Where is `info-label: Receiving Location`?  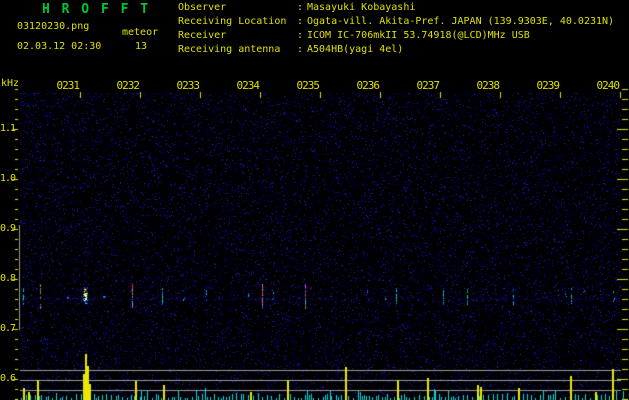 info-label: Receiving Location is located at coordinates (232, 21).